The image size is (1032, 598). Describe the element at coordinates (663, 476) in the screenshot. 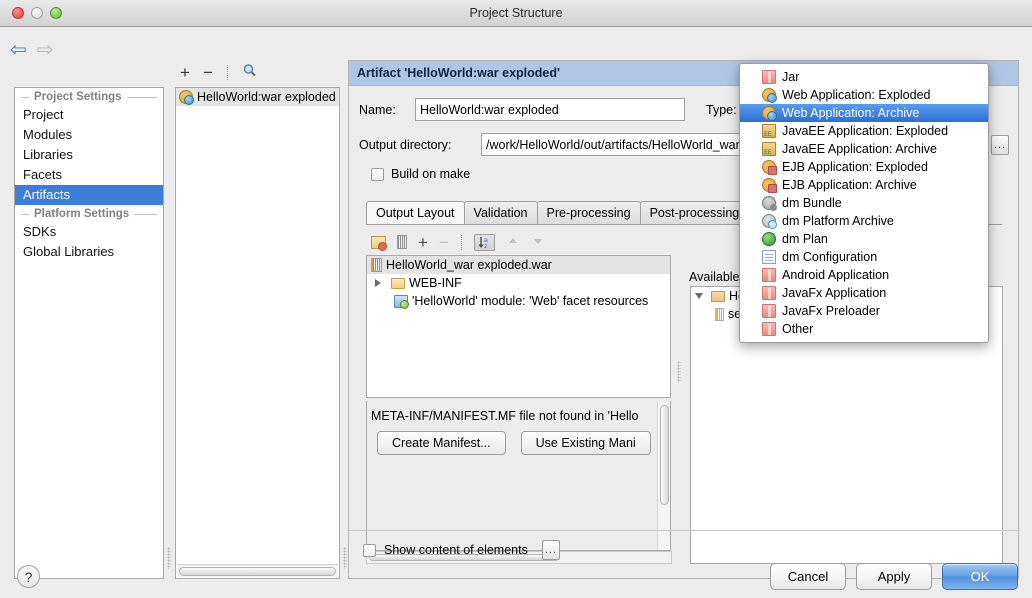

I see `manifest-vertical-scrollbar` at that location.